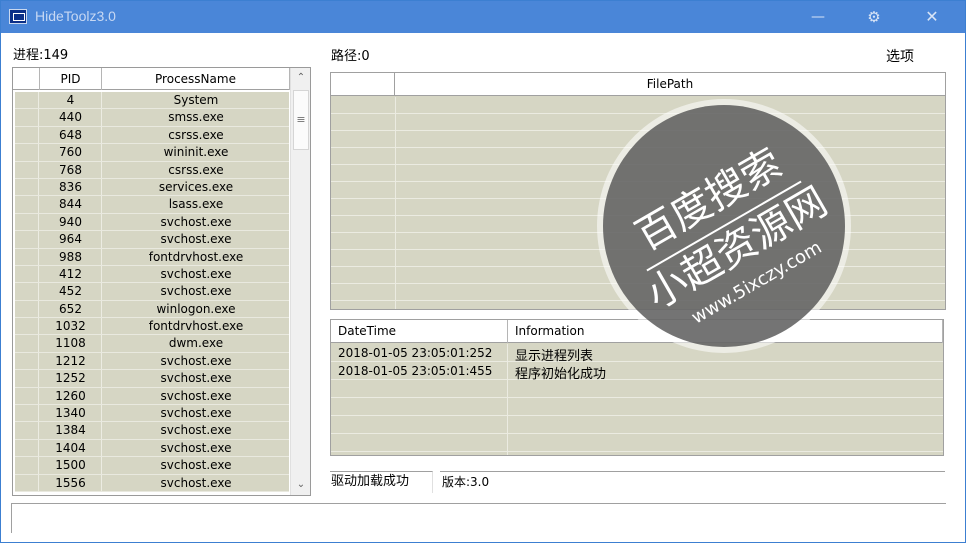 The width and height of the screenshot is (966, 543). Describe the element at coordinates (152, 396) in the screenshot. I see `table-row: 1260 svchost.exe` at that location.